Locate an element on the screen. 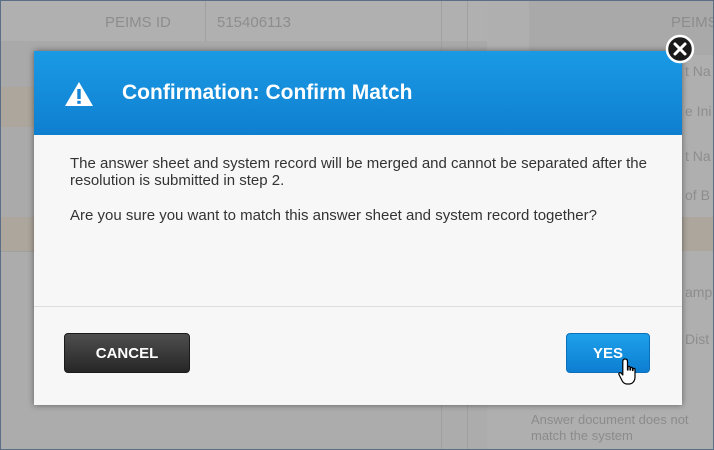  cancel-button: CANCEL is located at coordinates (127, 353).